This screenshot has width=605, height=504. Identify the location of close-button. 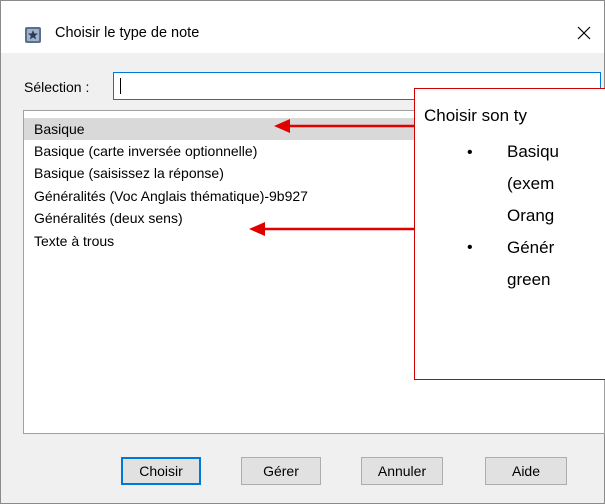
(584, 32).